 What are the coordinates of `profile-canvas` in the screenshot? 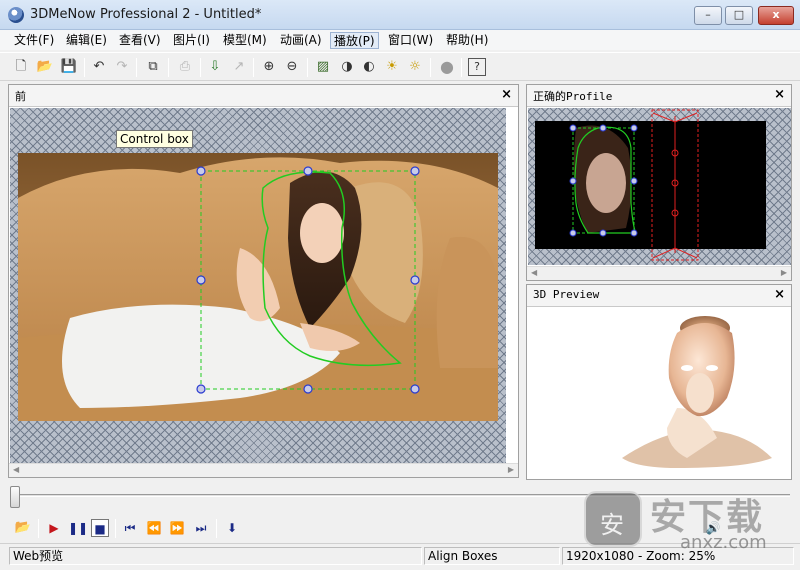 It's located at (659, 186).